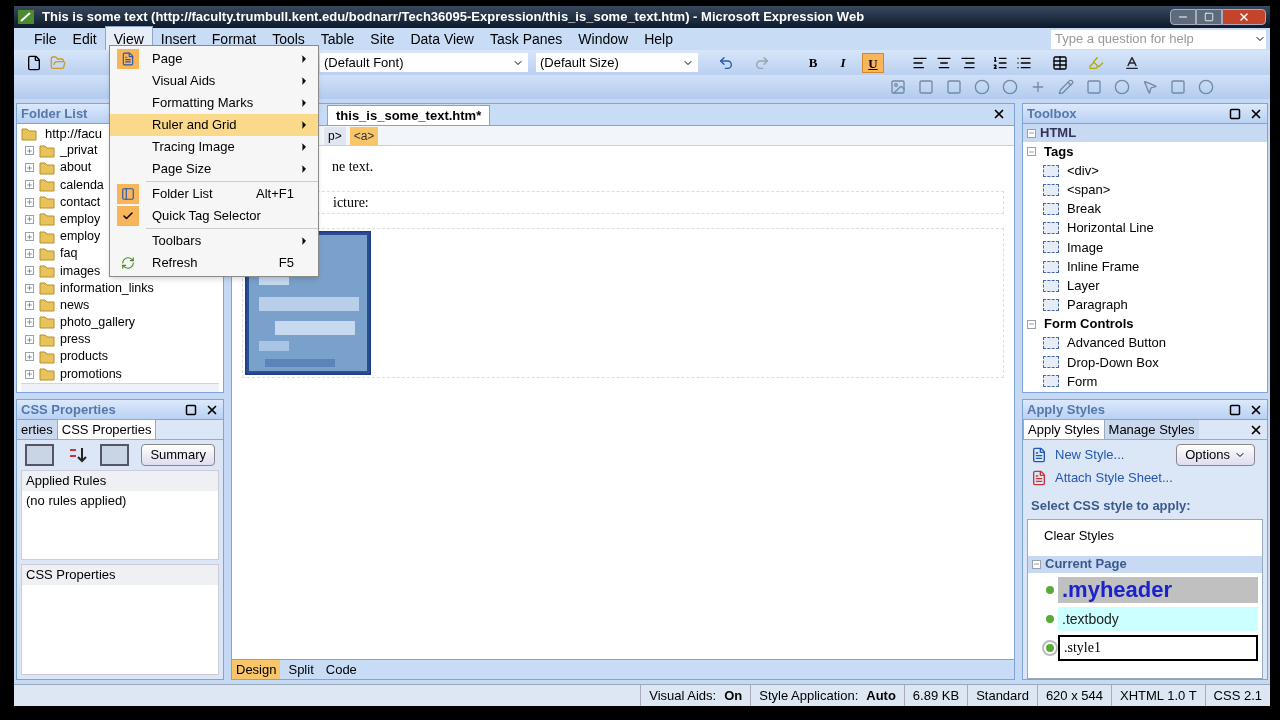 This screenshot has width=1280, height=720. What do you see at coordinates (191, 409) in the screenshot?
I see `maximize-icon` at bounding box center [191, 409].